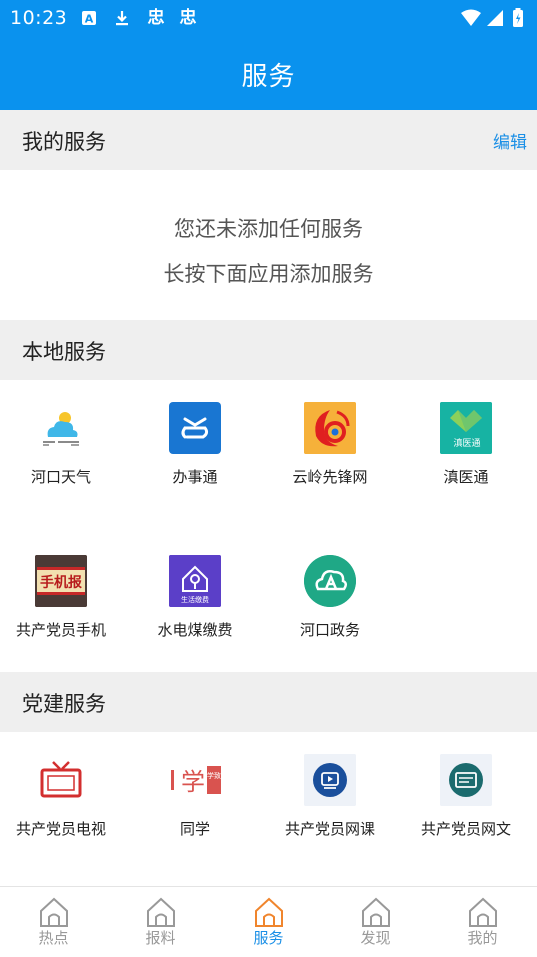  Describe the element at coordinates (466, 477) in the screenshot. I see `service-label: 滇医通` at that location.